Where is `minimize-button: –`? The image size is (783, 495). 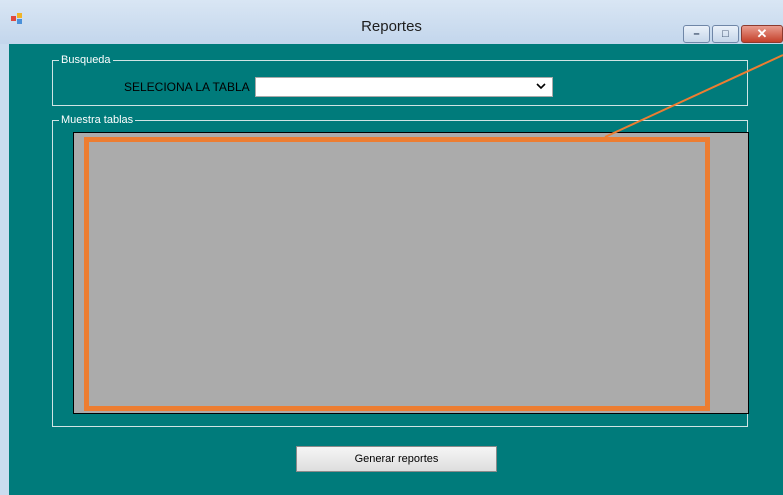 minimize-button: – is located at coordinates (696, 34).